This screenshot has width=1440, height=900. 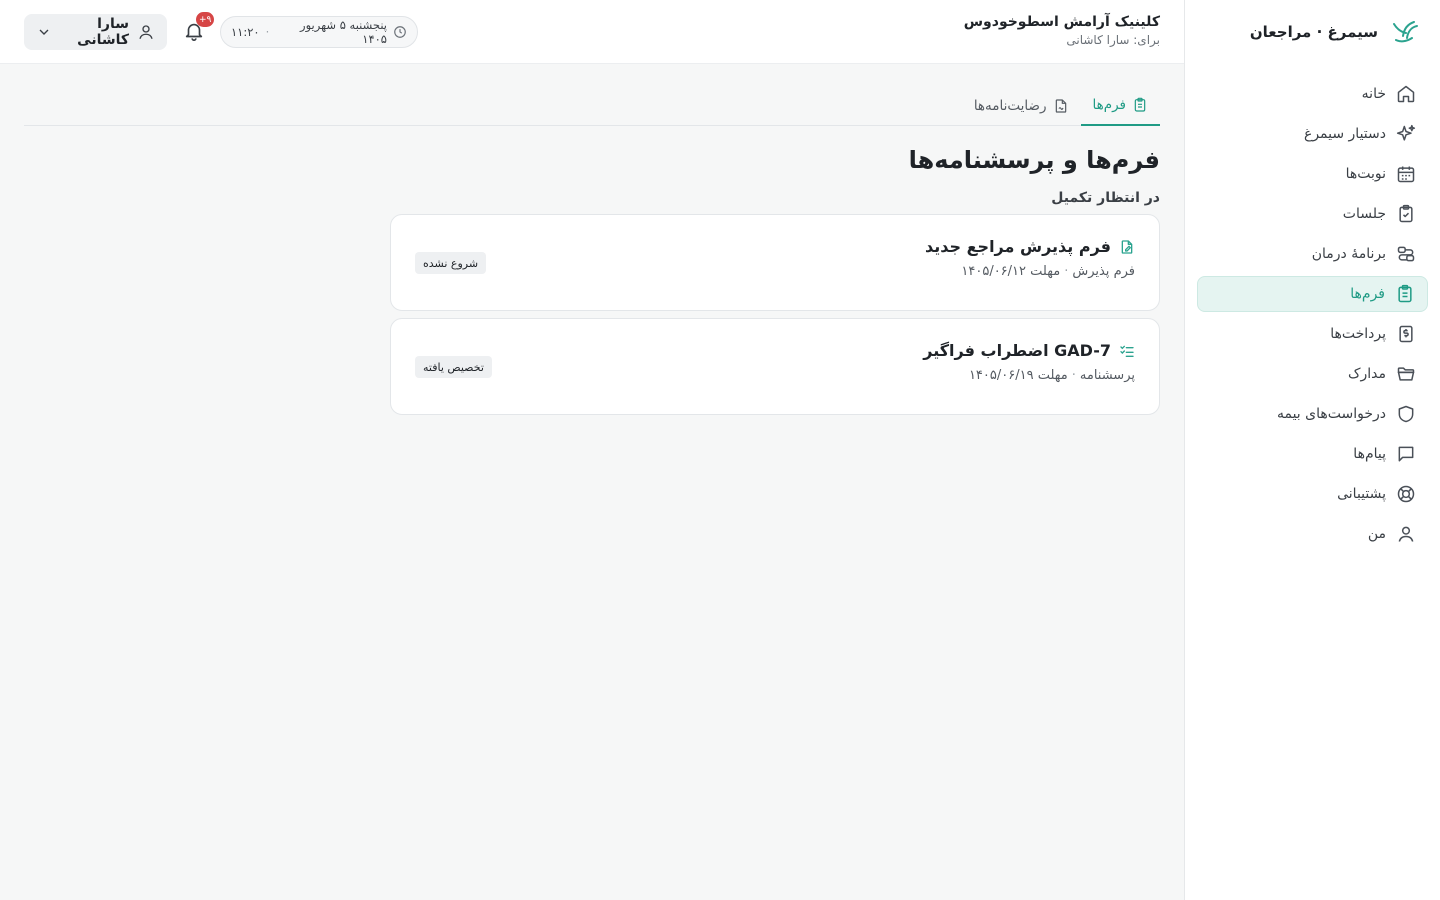 What do you see at coordinates (1105, 198) in the screenshot?
I see `section-label-pending: در انتظار تکمیل` at bounding box center [1105, 198].